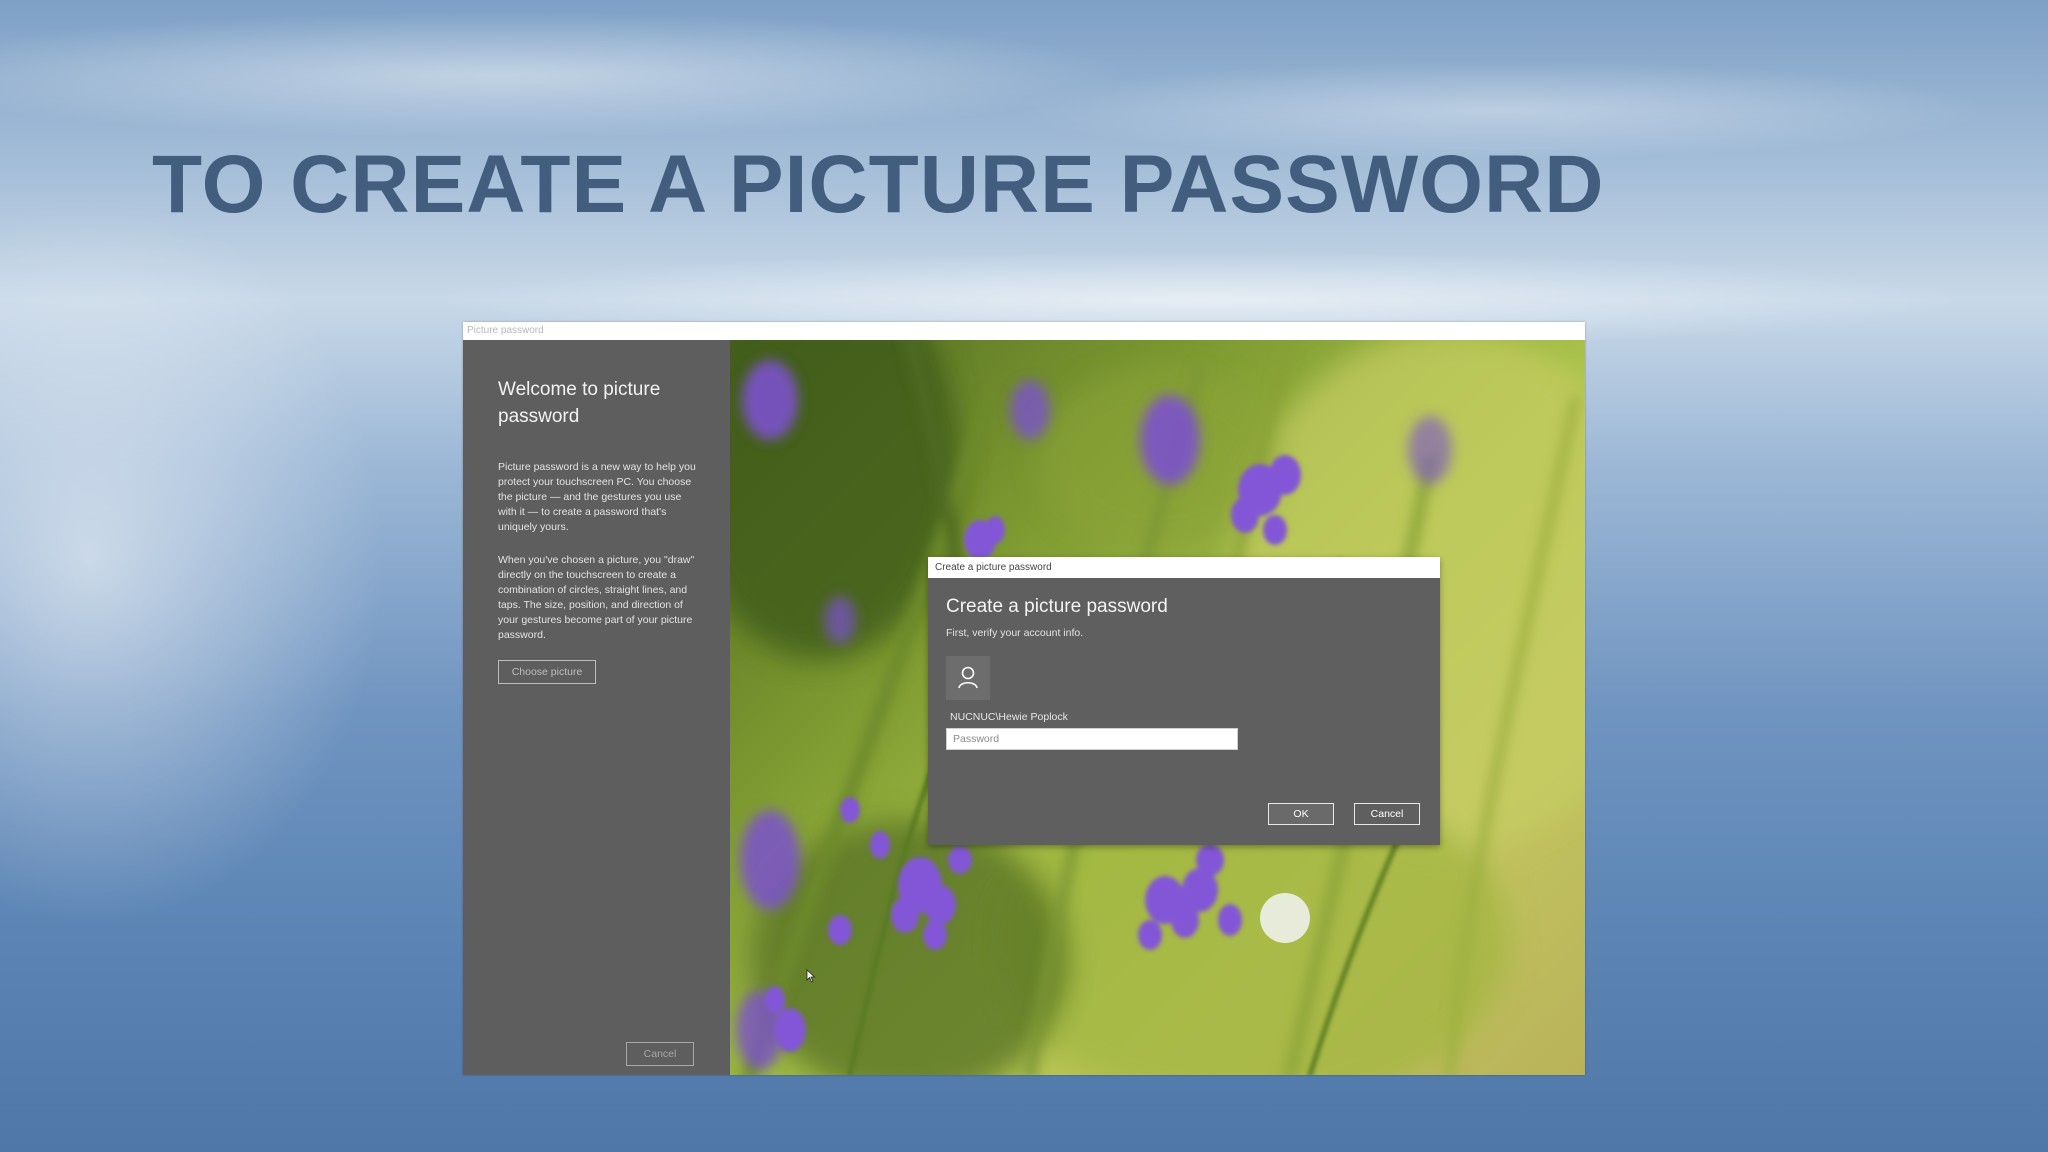  Describe the element at coordinates (505, 330) in the screenshot. I see `window-title: Picture password` at that location.